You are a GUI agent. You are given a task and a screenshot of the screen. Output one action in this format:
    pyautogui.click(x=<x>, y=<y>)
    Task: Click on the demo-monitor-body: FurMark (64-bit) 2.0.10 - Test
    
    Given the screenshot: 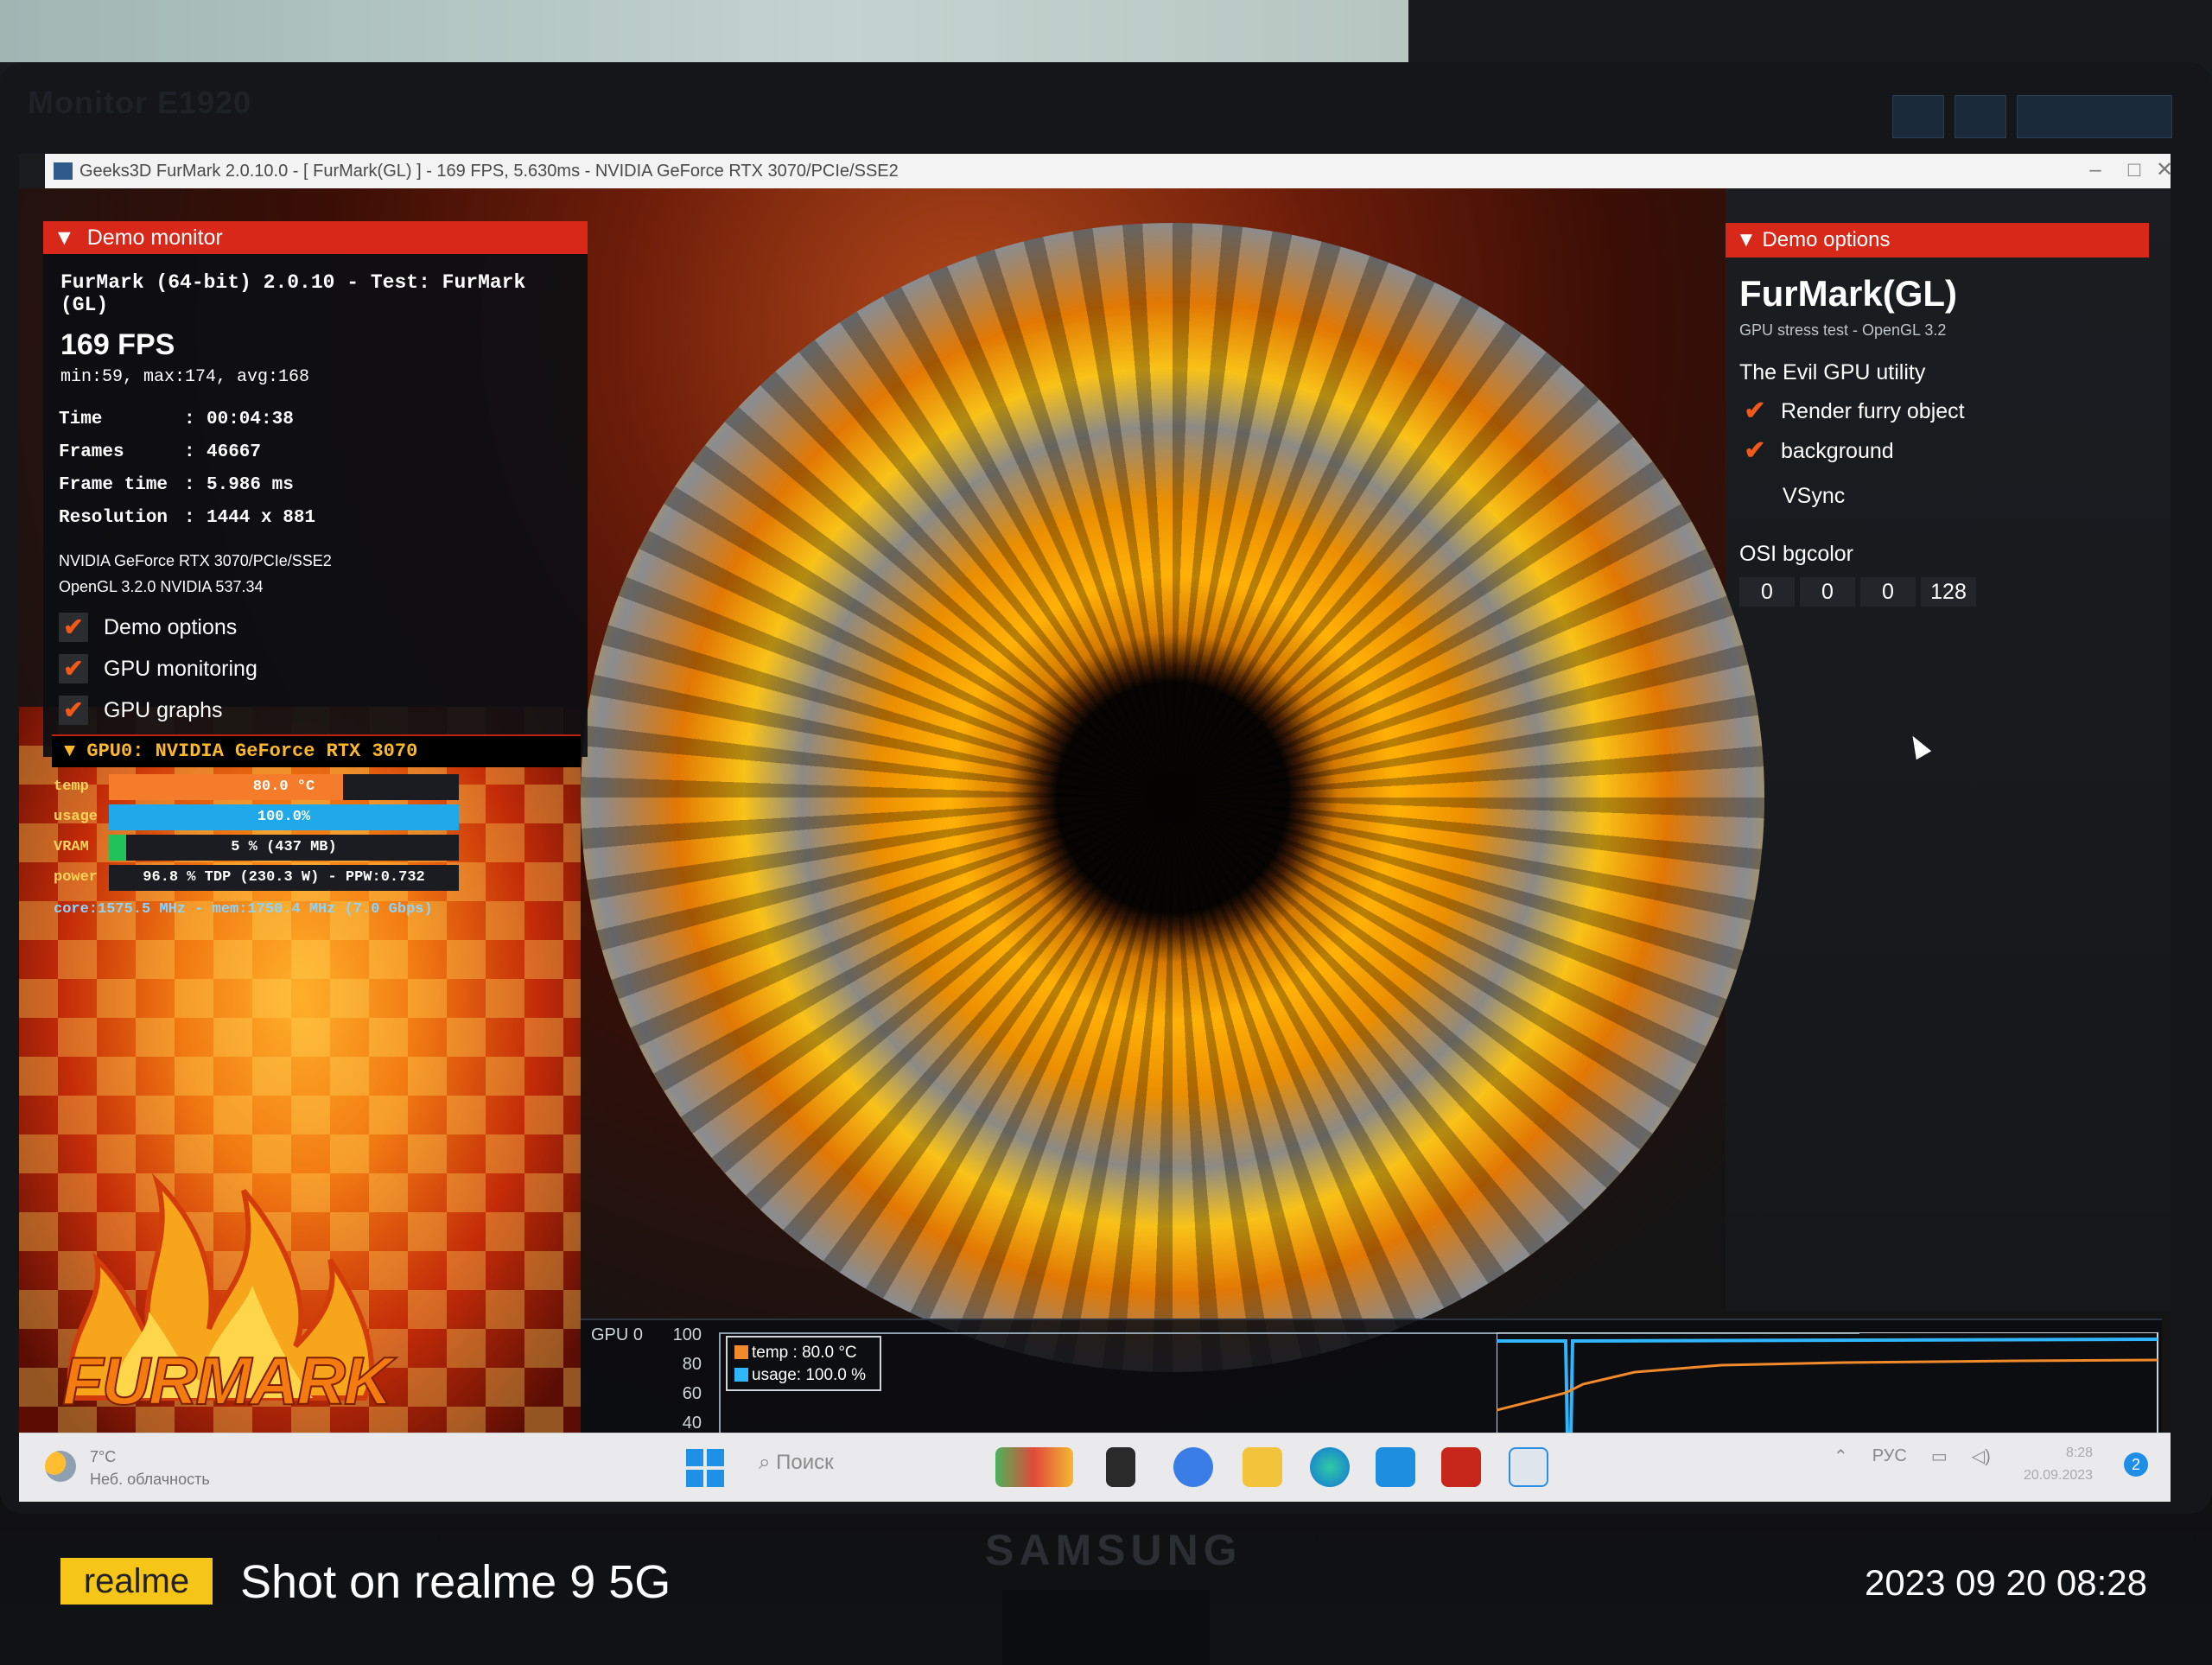 What is the action you would take?
    pyautogui.click(x=315, y=505)
    